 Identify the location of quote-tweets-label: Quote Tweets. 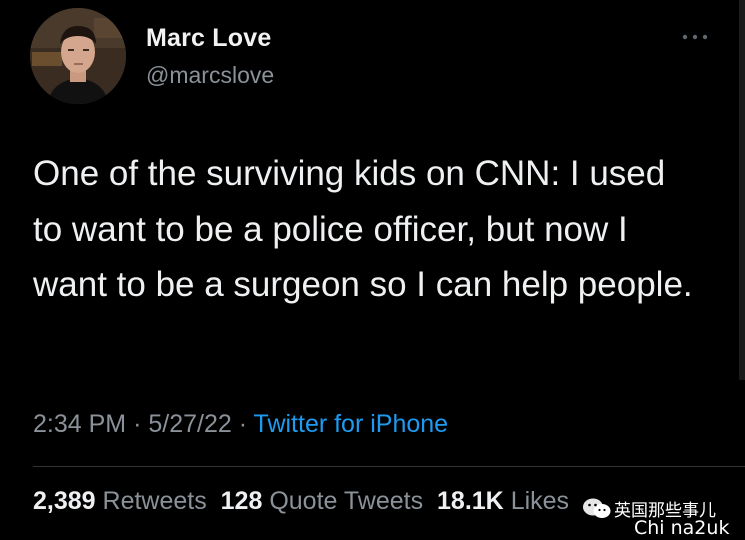
(346, 501).